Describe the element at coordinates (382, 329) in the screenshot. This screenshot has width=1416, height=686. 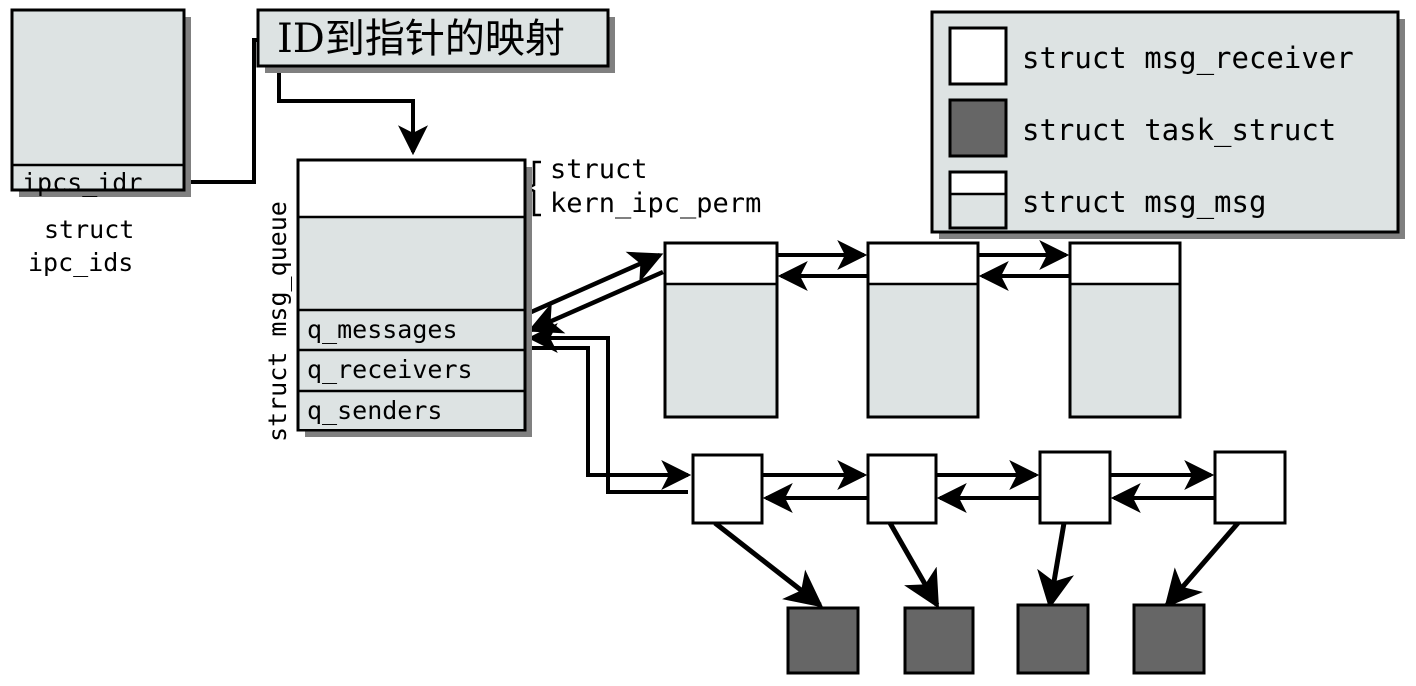
I see `q-messages-label: q_messages` at that location.